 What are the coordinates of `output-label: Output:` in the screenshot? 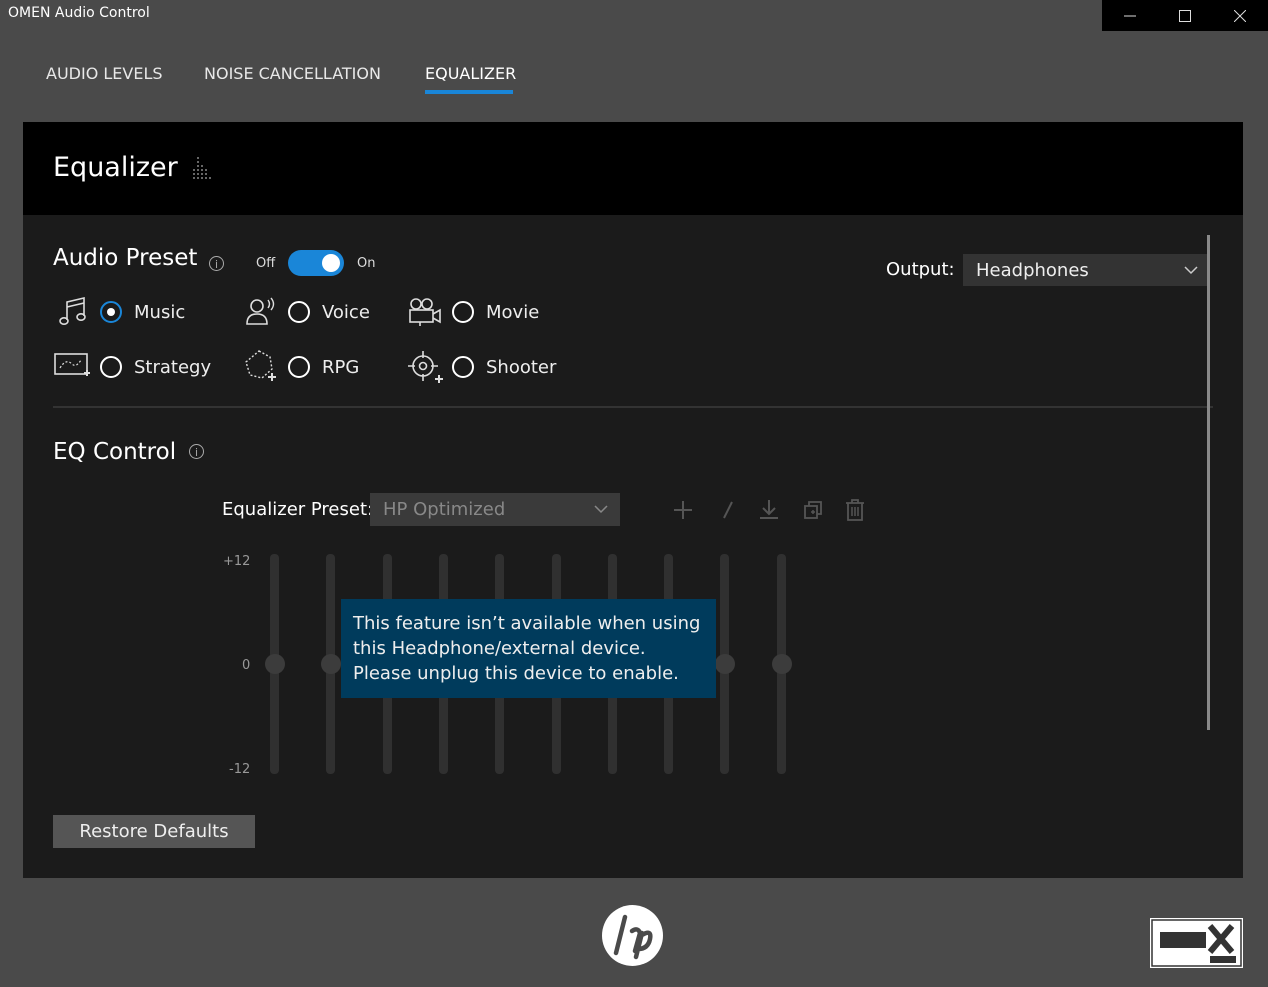 It's located at (920, 269).